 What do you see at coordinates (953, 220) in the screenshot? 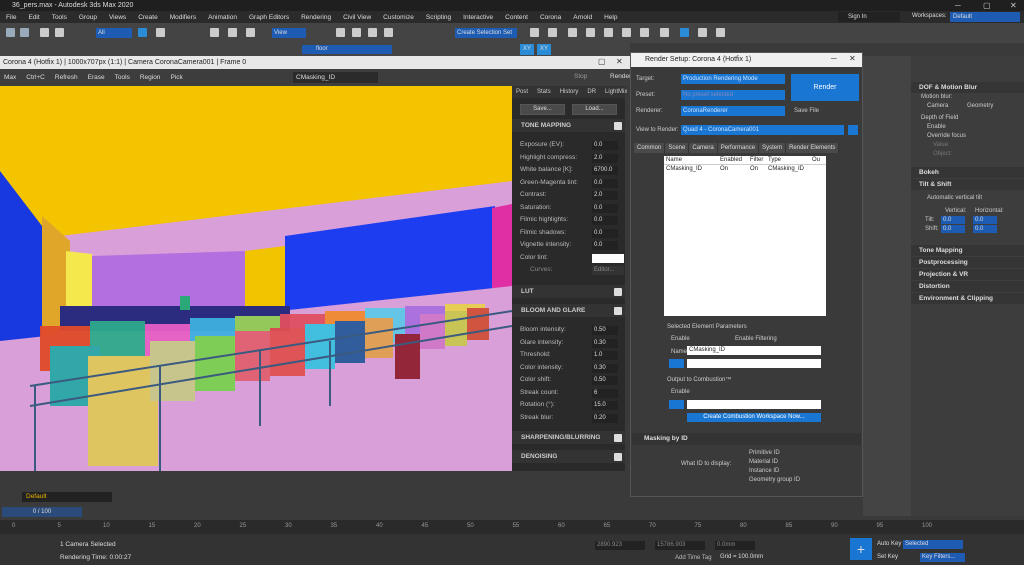
I see `tilt-vertical-input: 0.0` at bounding box center [953, 220].